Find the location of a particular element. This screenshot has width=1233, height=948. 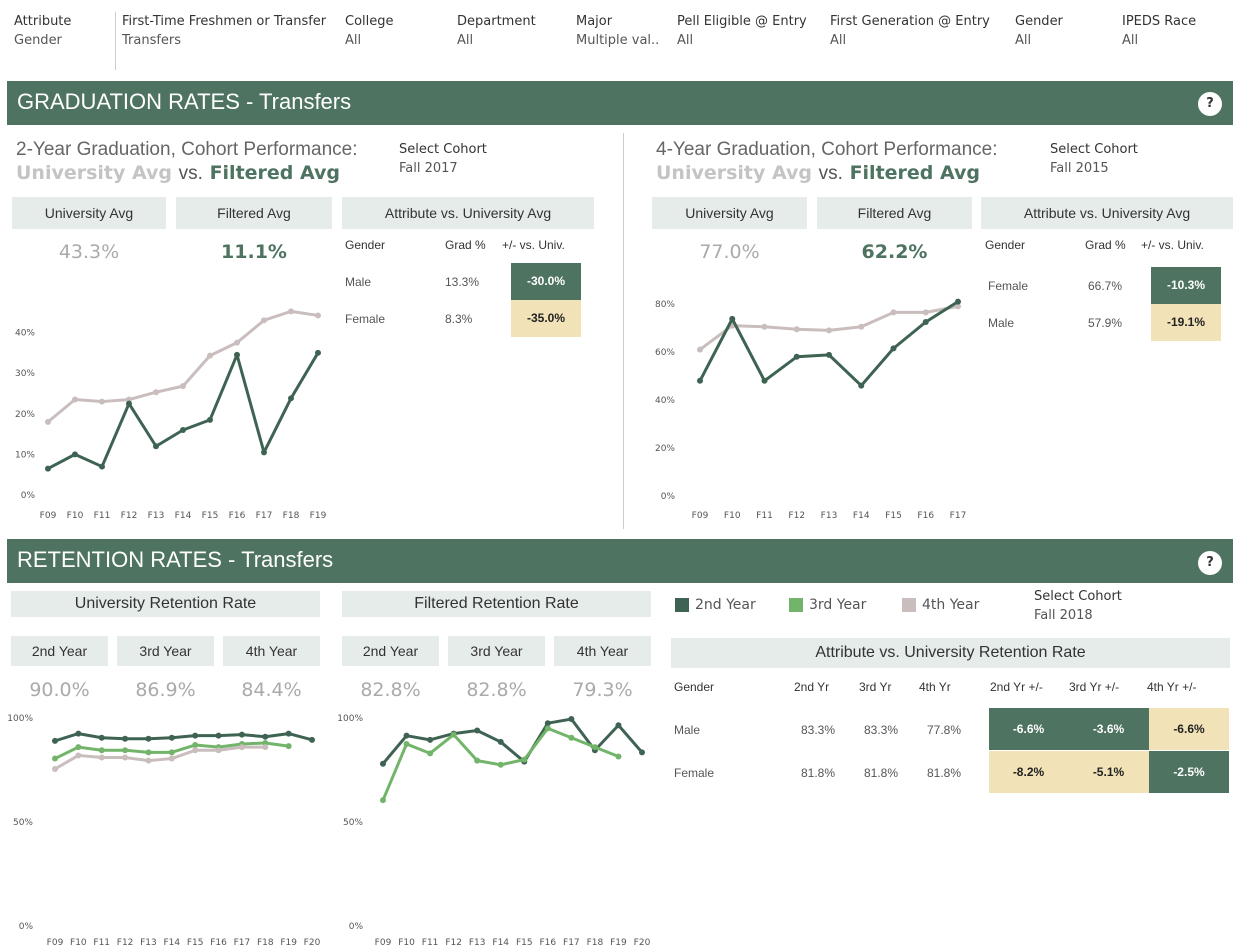

uni-avg-value: 43.3% is located at coordinates (89, 252).